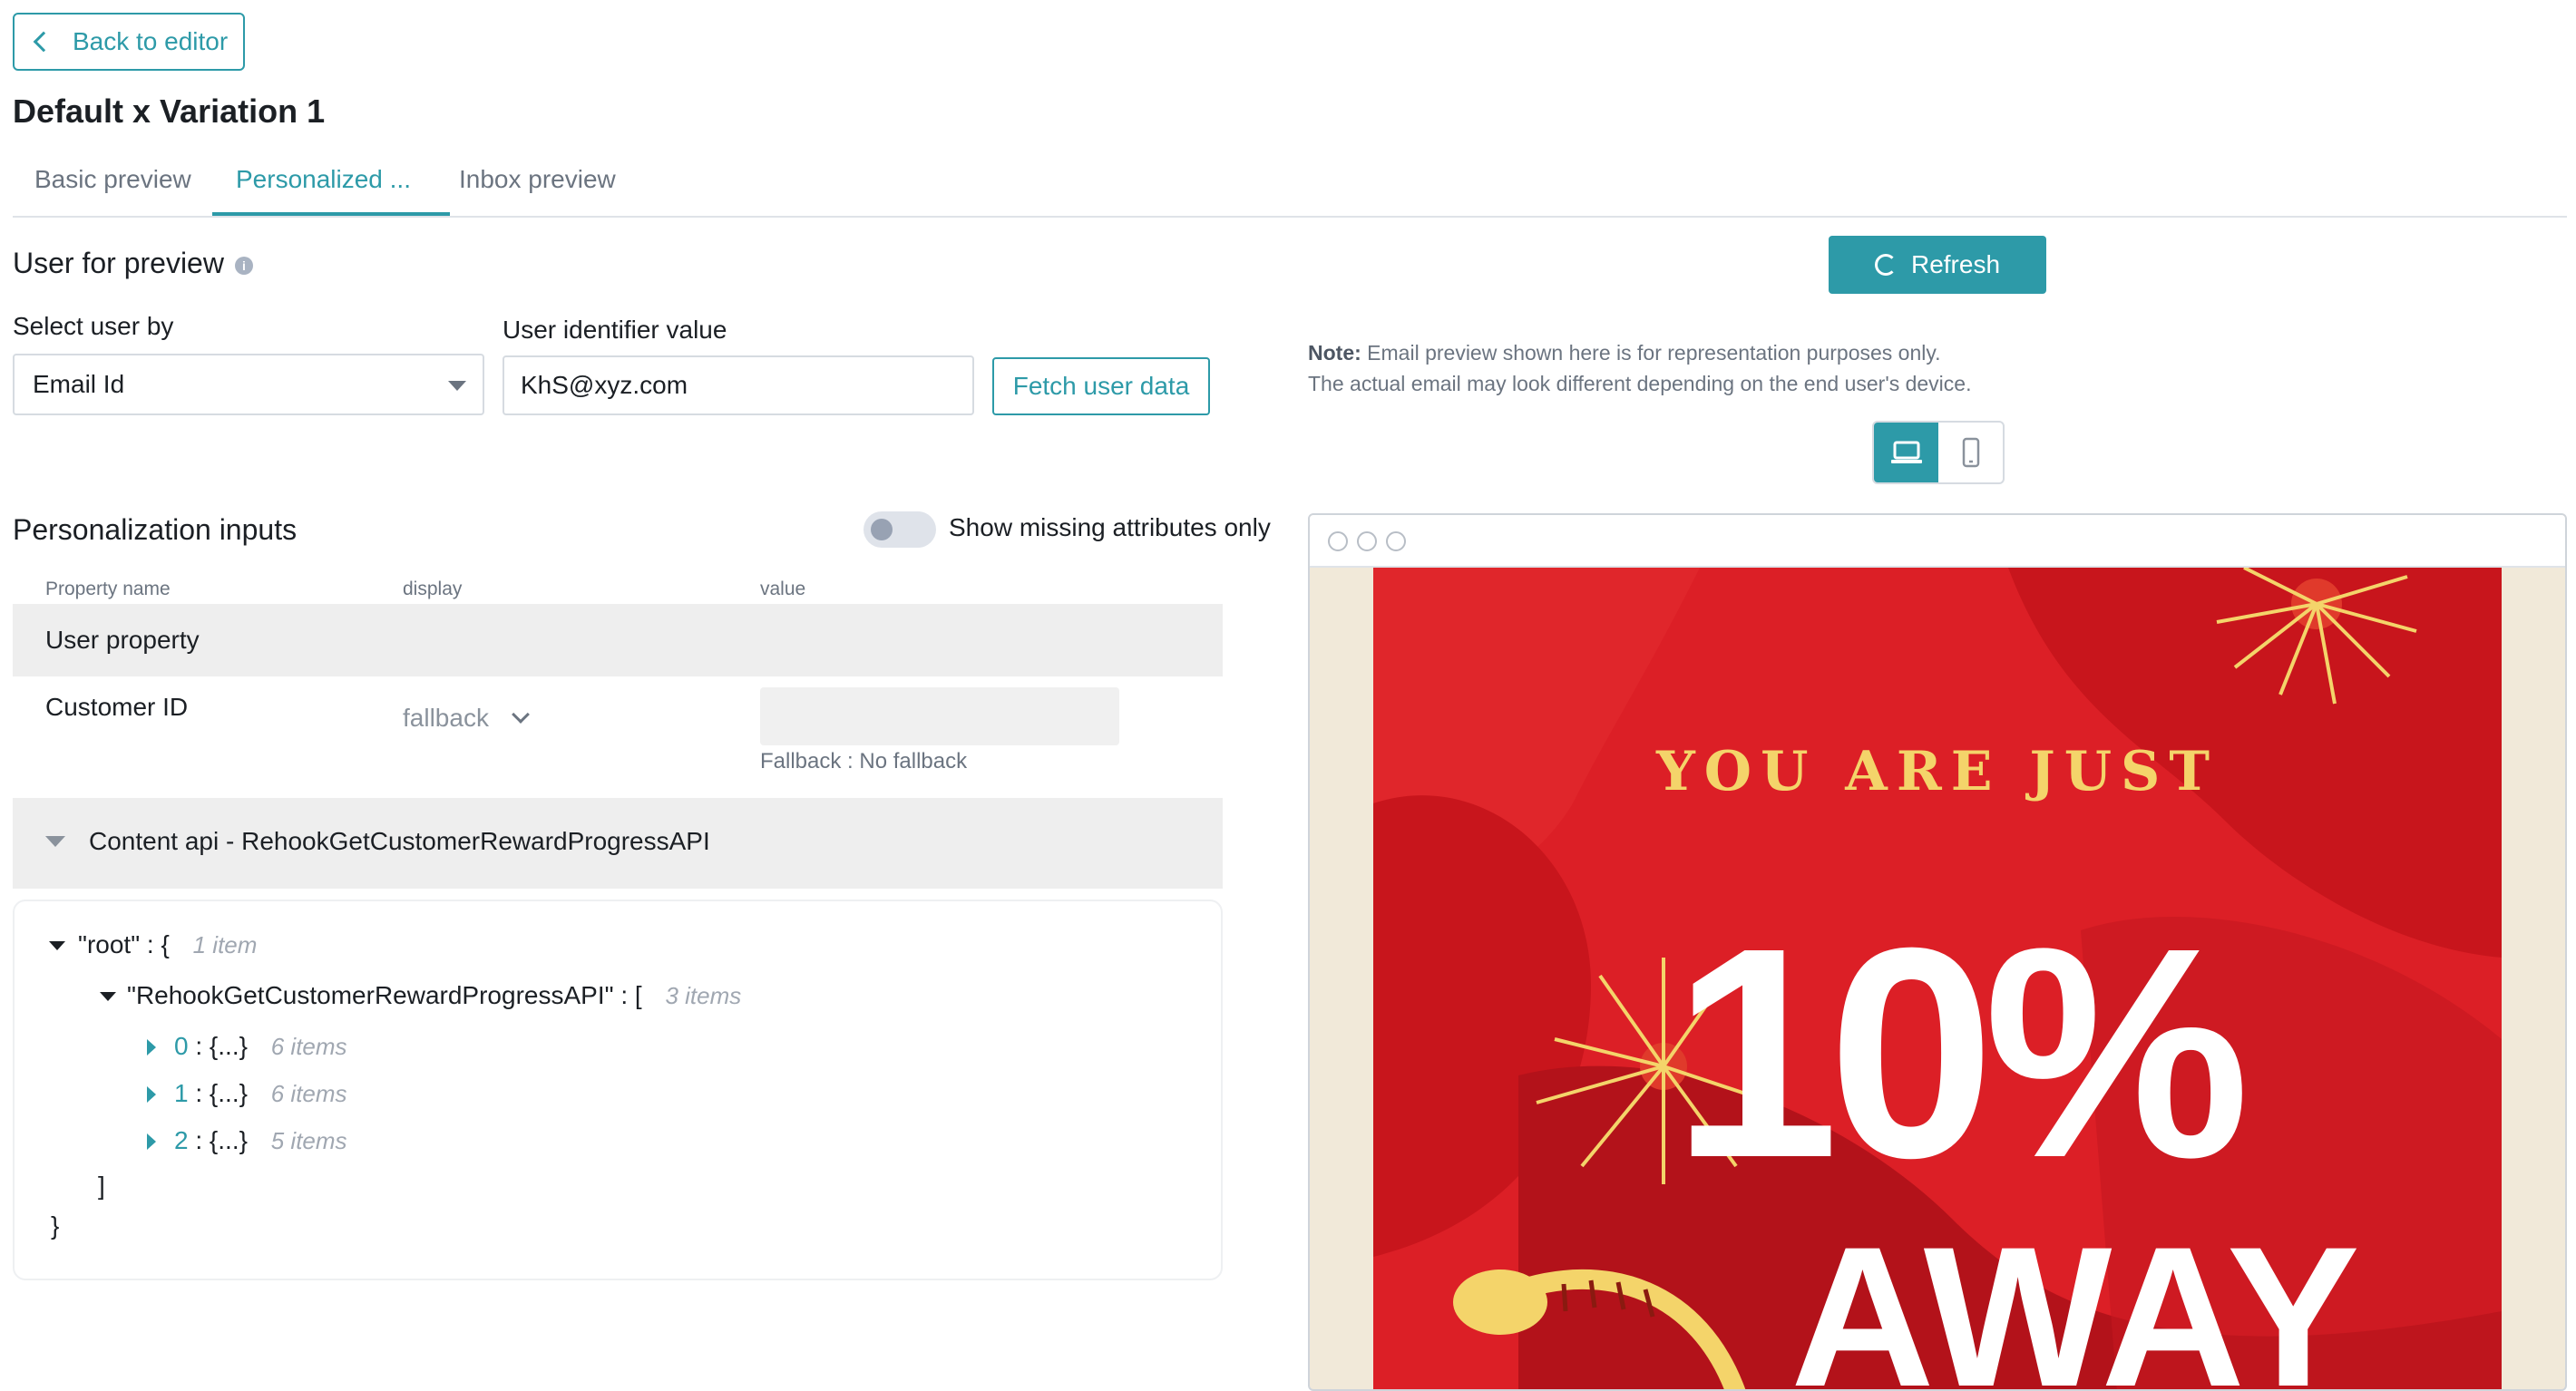 The image size is (2576, 1391). I want to click on json-item-index: 0, so click(181, 1046).